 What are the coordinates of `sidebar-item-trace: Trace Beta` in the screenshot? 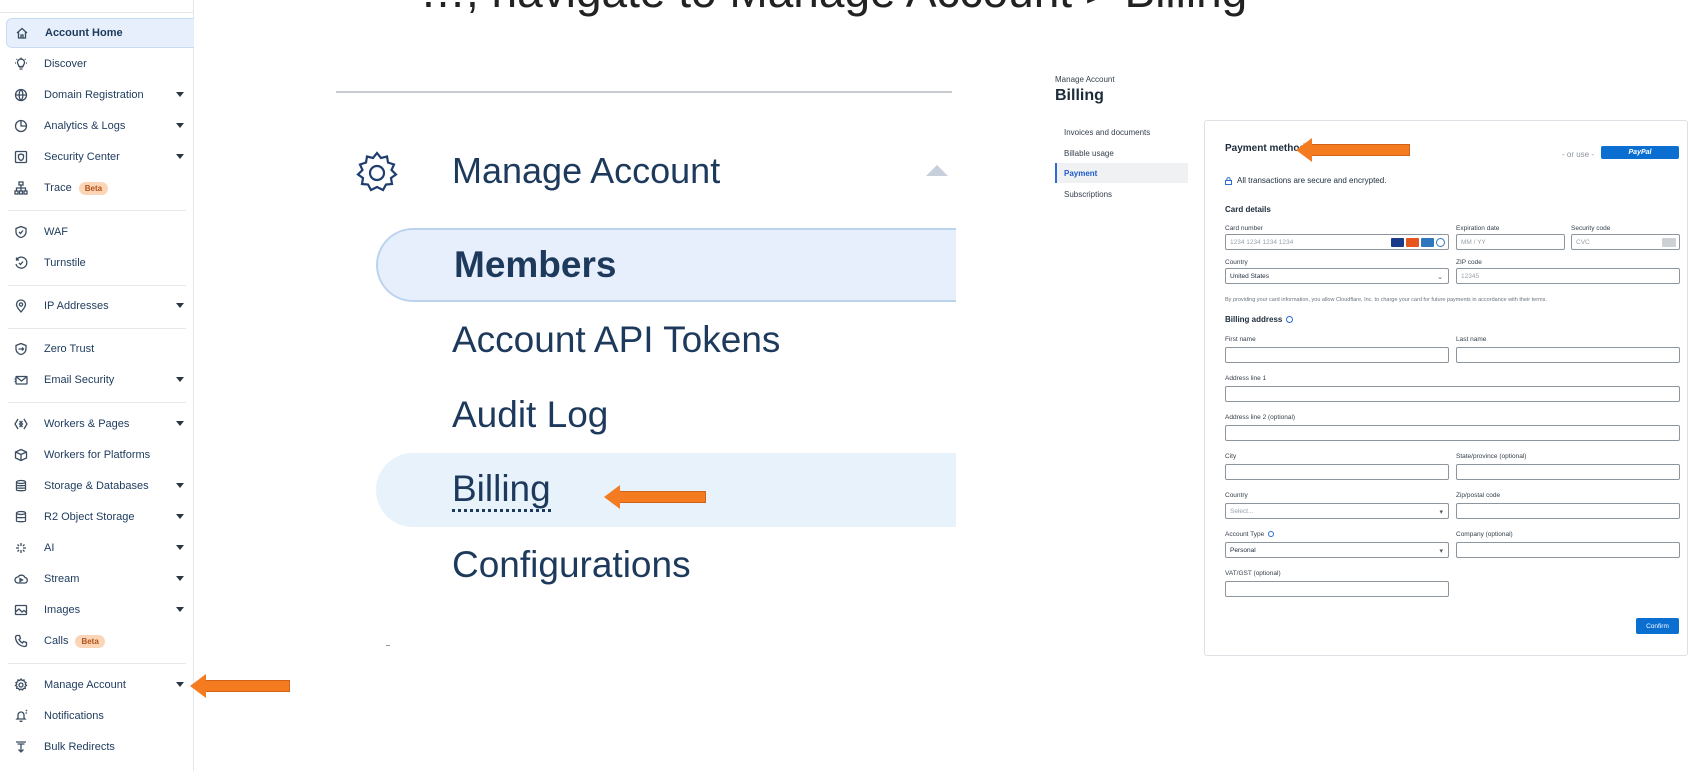 It's located at (100, 188).